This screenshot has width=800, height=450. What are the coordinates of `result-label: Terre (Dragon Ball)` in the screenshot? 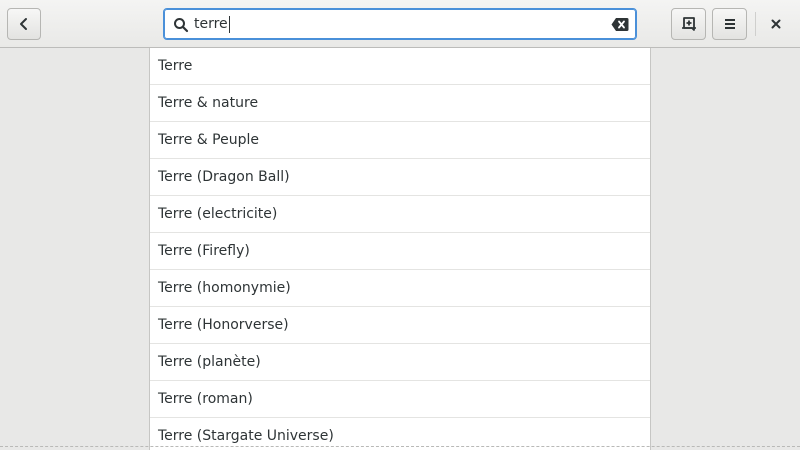 It's located at (224, 177).